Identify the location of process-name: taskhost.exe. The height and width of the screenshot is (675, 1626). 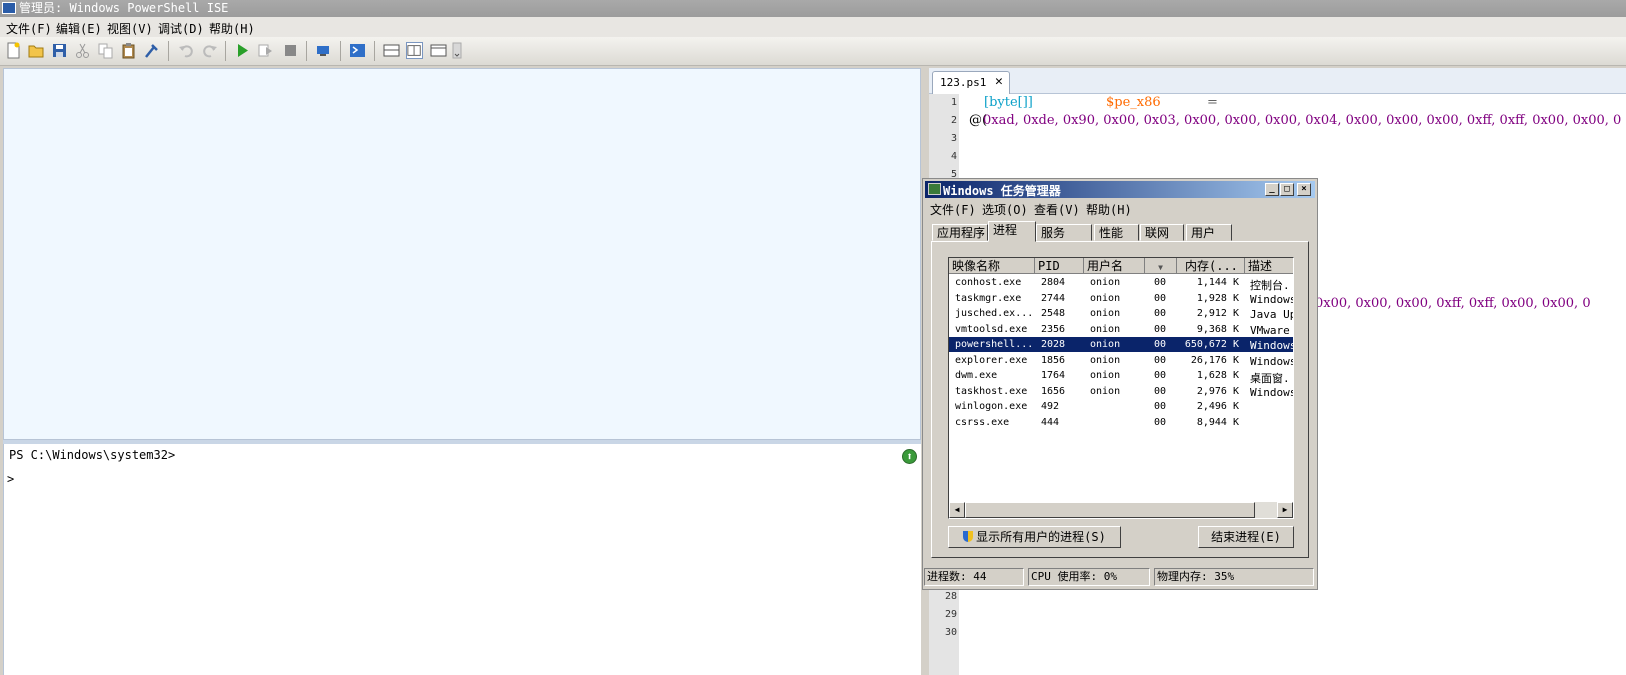
(991, 391).